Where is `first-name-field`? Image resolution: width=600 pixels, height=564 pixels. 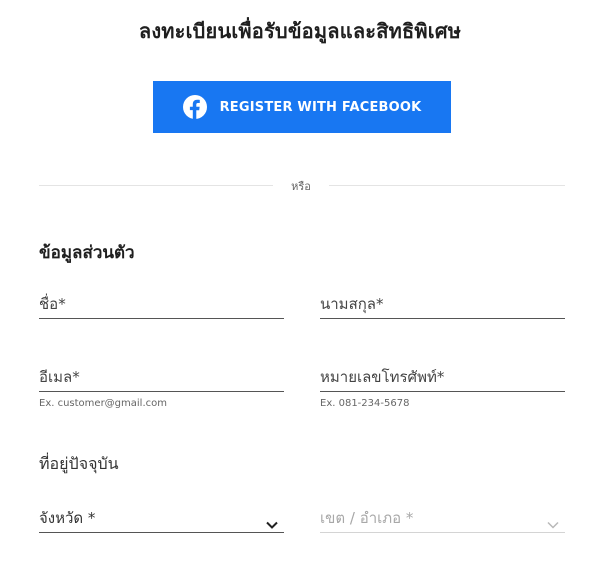
first-name-field is located at coordinates (161, 304).